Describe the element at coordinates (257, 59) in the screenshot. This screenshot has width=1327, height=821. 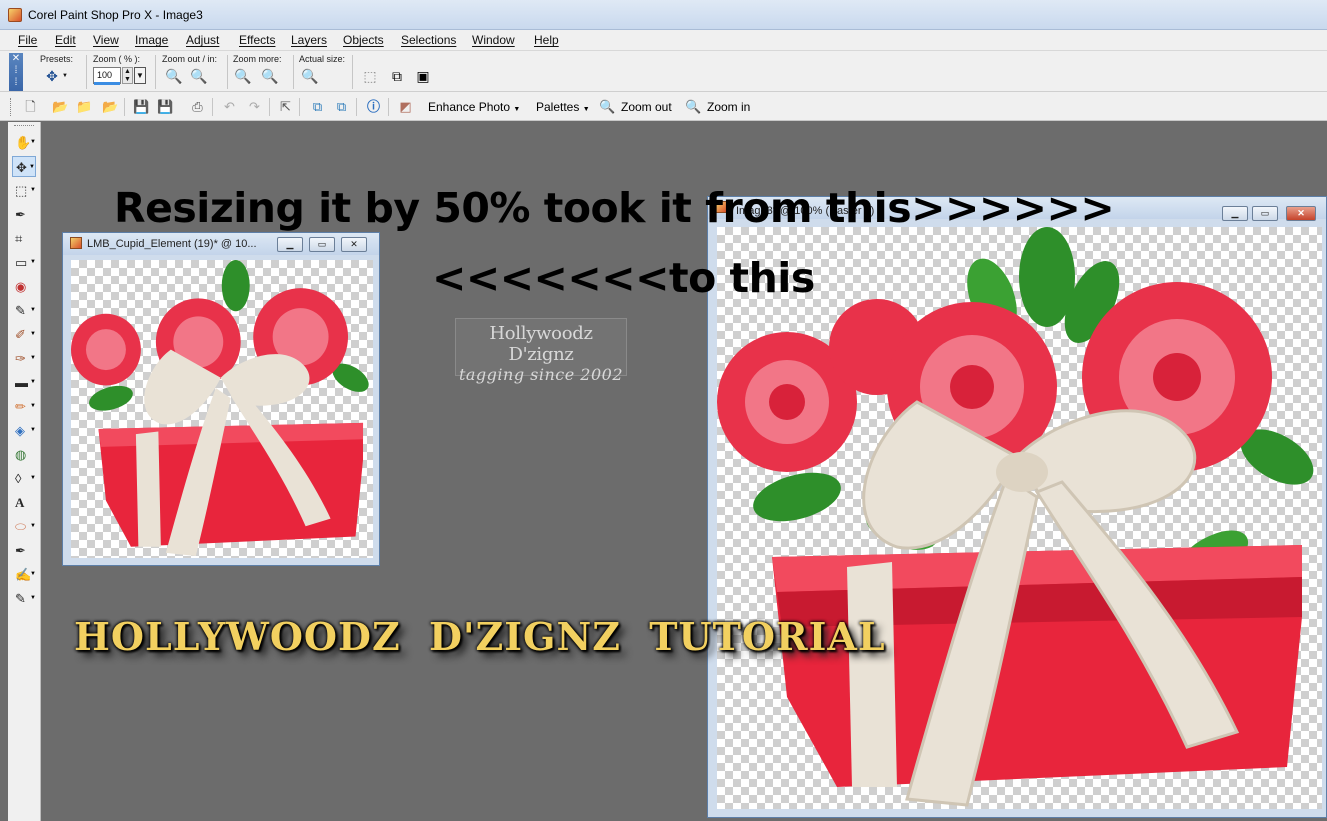
I see `zoom-more-label: Zoom more:` at that location.